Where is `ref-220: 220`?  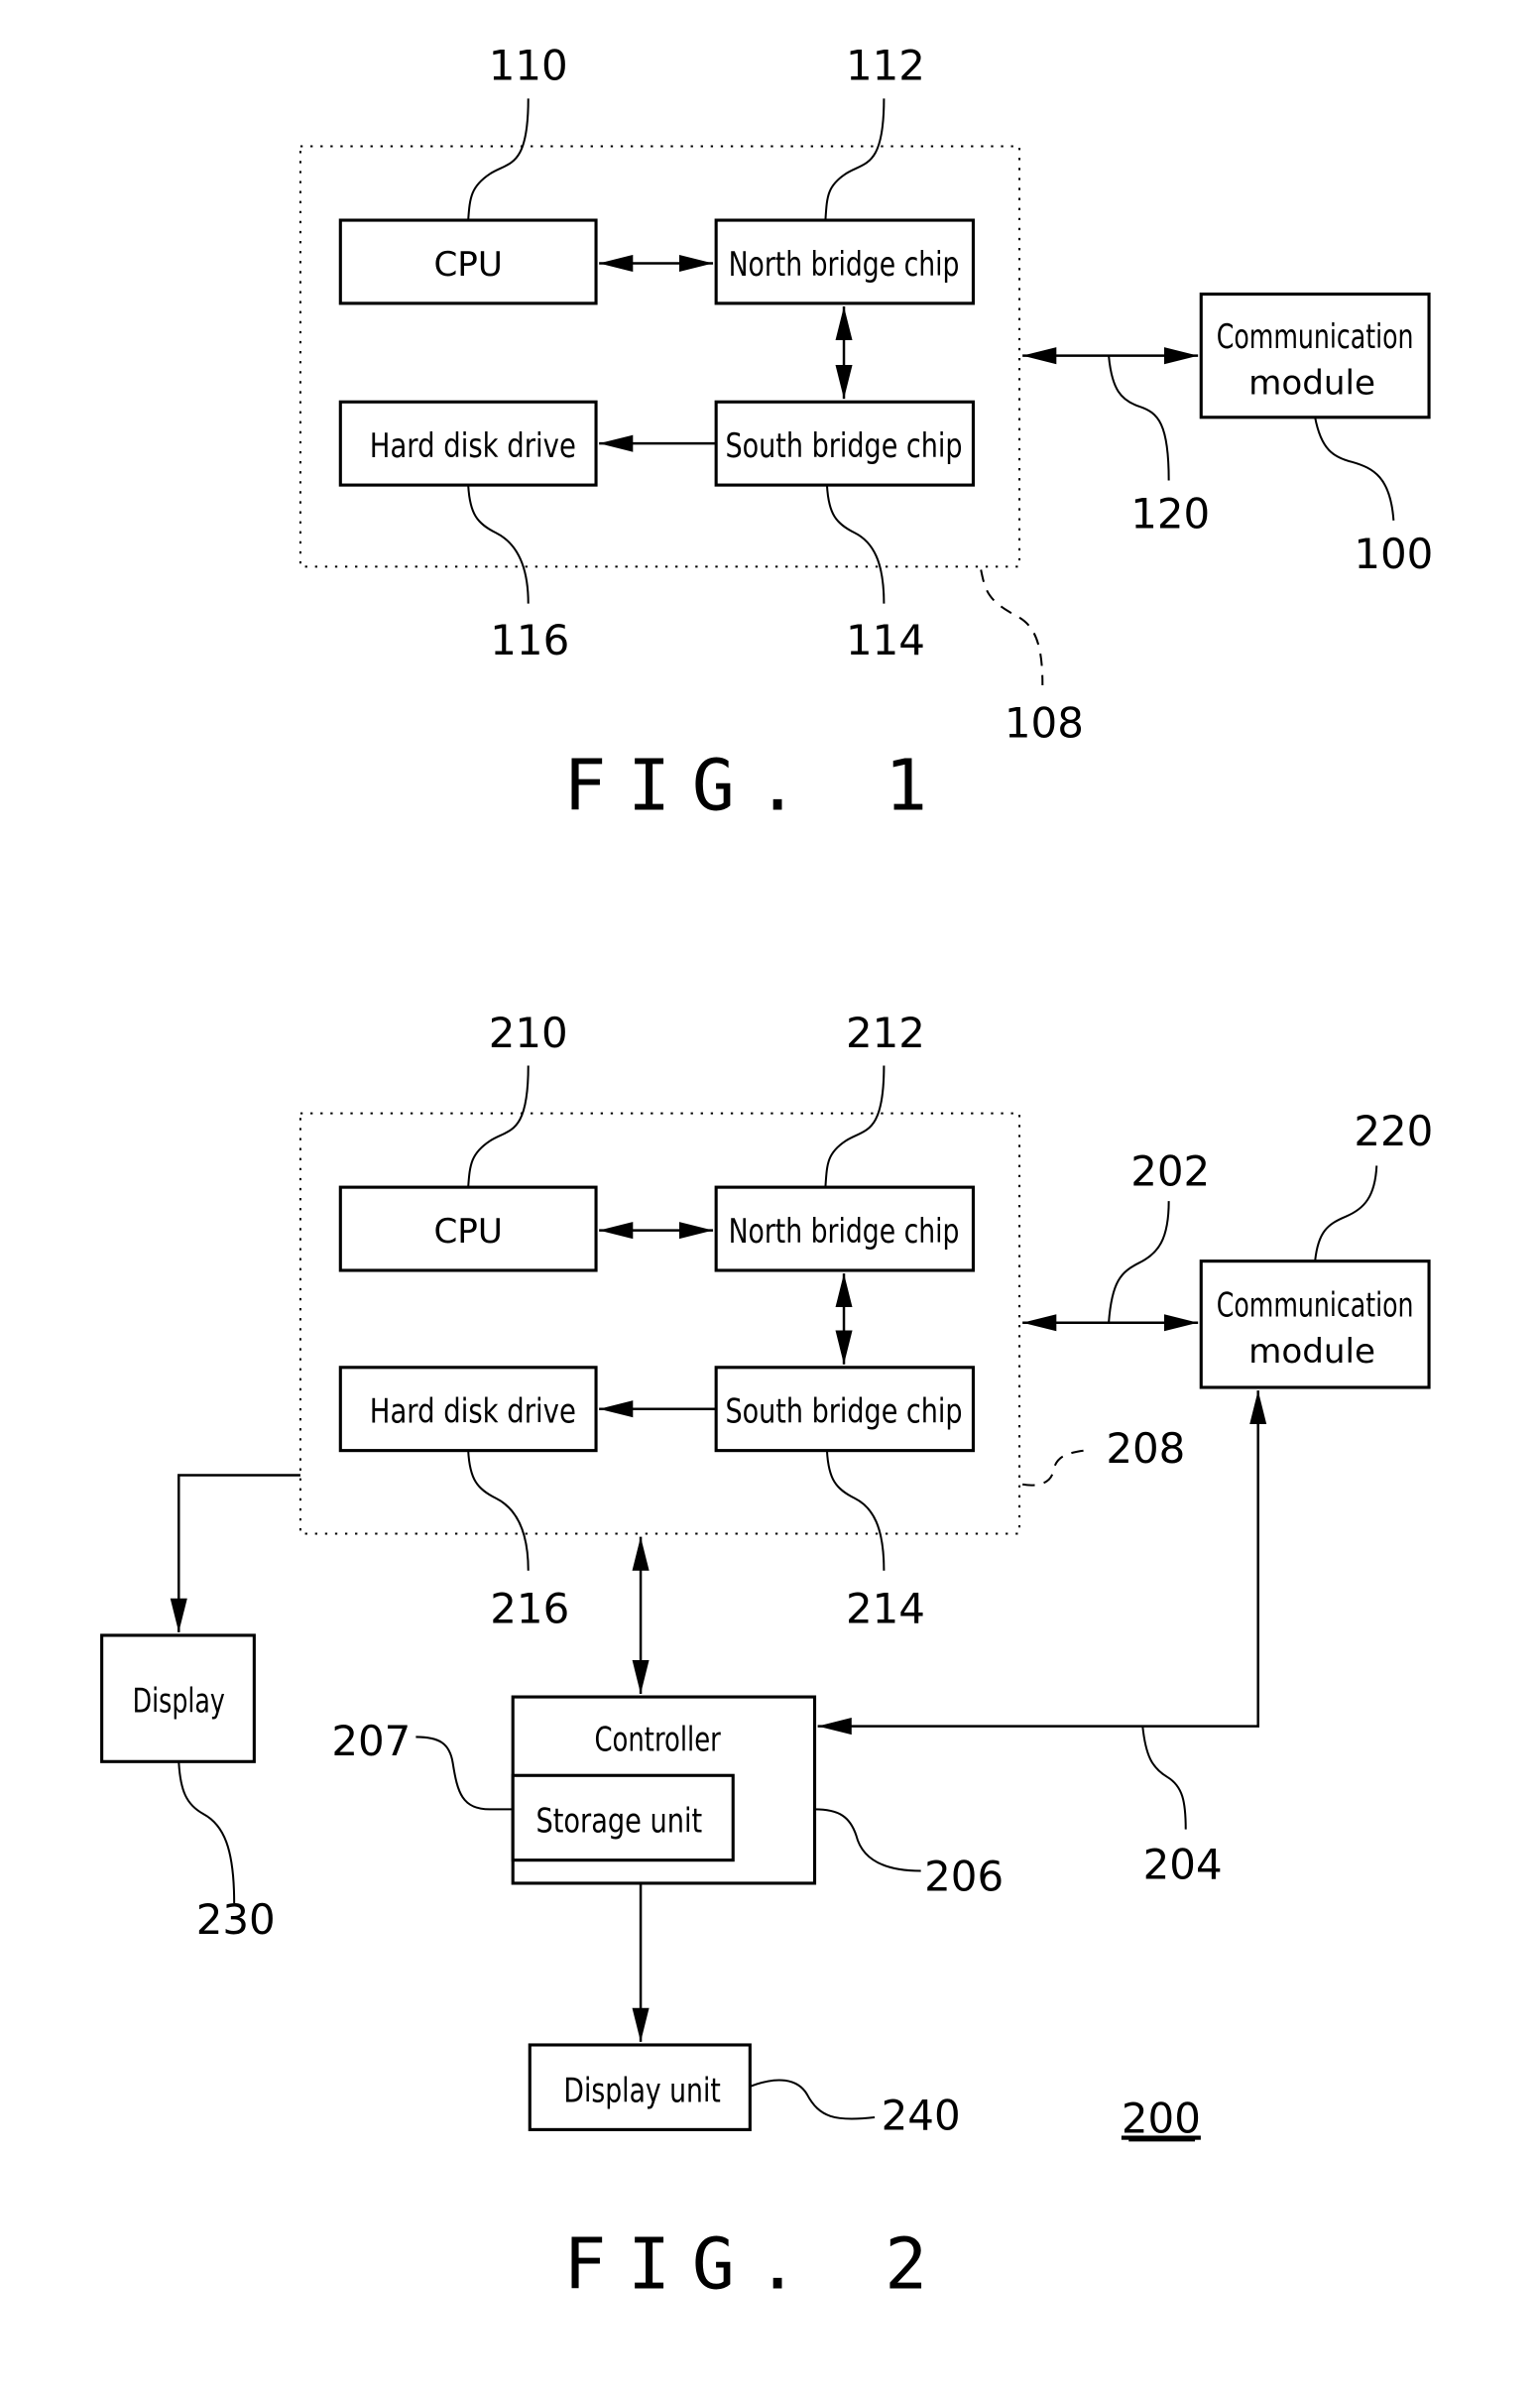 ref-220: 220 is located at coordinates (1393, 1131).